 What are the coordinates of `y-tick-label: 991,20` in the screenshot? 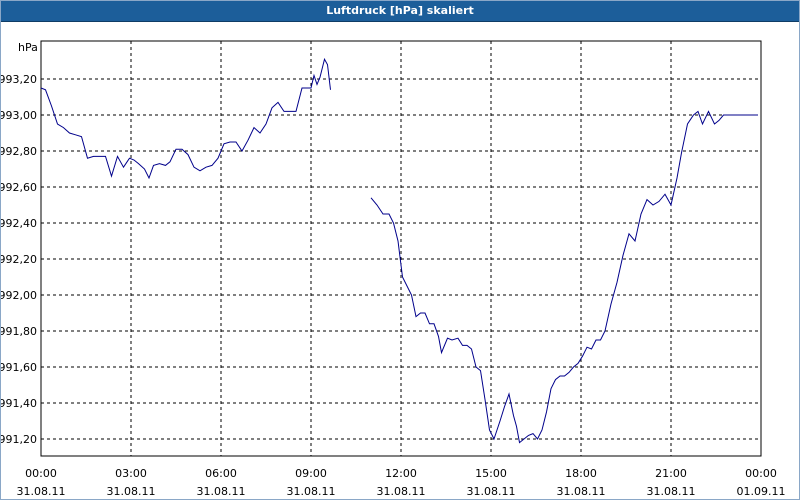 It's located at (19, 439).